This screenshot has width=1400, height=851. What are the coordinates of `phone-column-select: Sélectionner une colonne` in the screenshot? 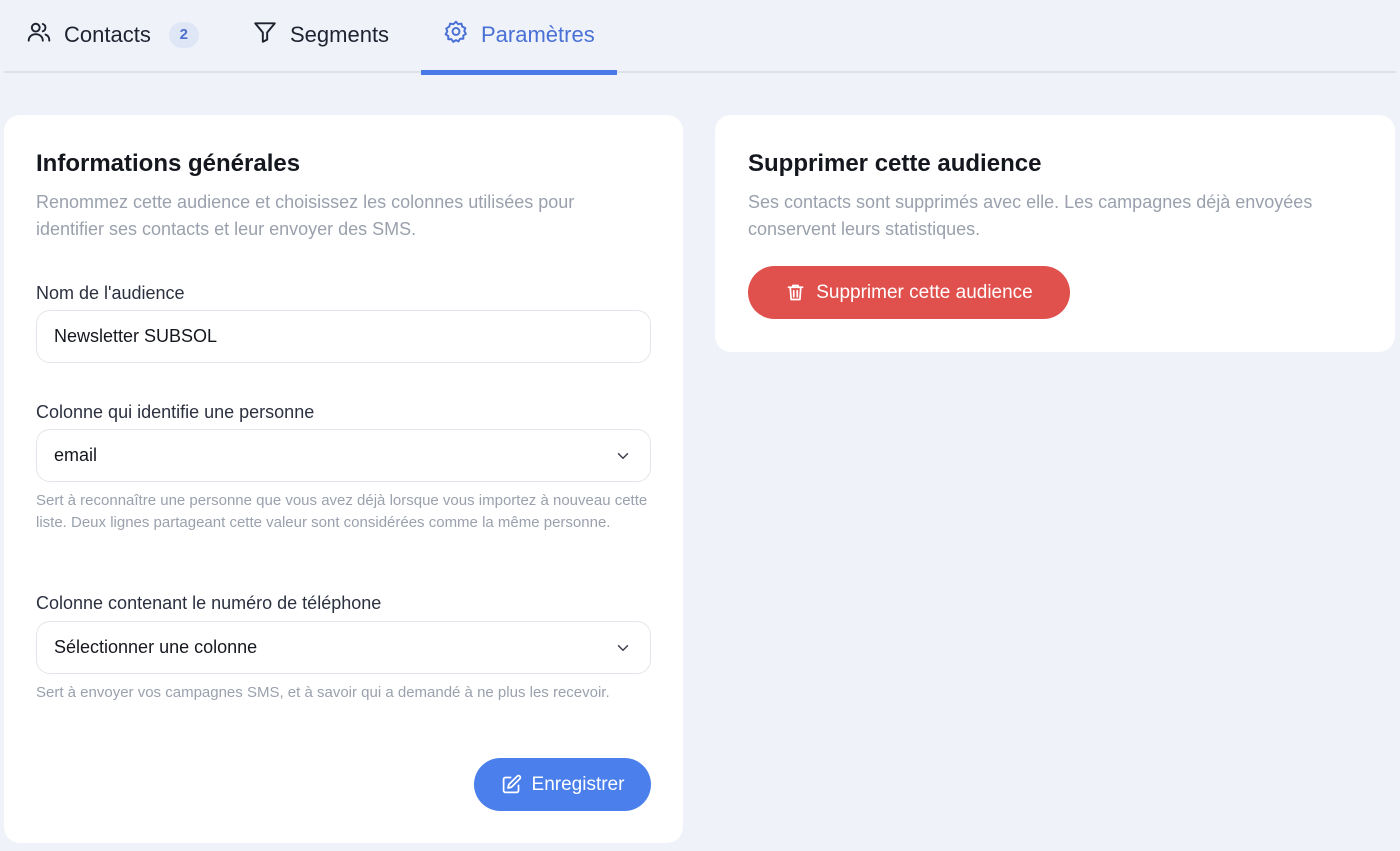 It's located at (343, 647).